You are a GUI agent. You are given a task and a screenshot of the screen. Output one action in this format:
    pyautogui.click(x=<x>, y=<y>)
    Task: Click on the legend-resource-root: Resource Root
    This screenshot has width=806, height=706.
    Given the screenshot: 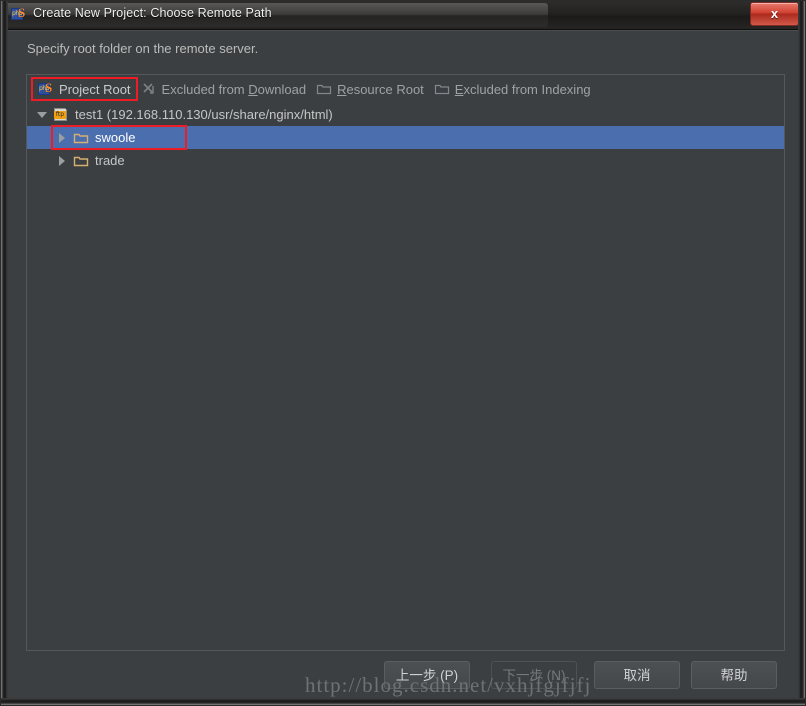 What is the action you would take?
    pyautogui.click(x=370, y=89)
    